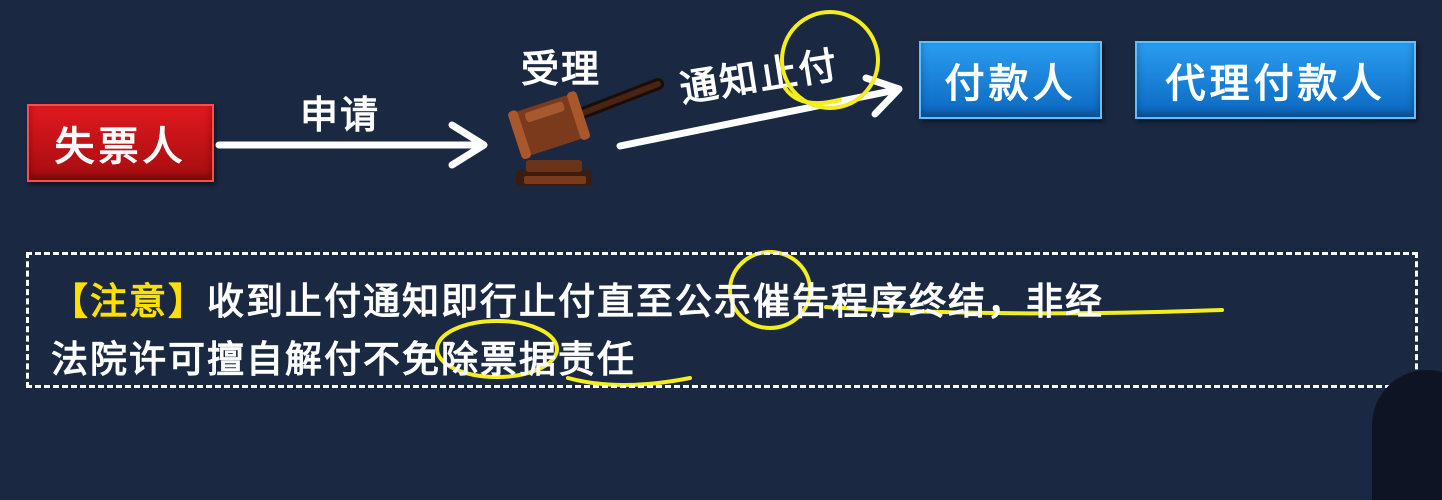  I want to click on note-tag: 【注意】, so click(129, 301).